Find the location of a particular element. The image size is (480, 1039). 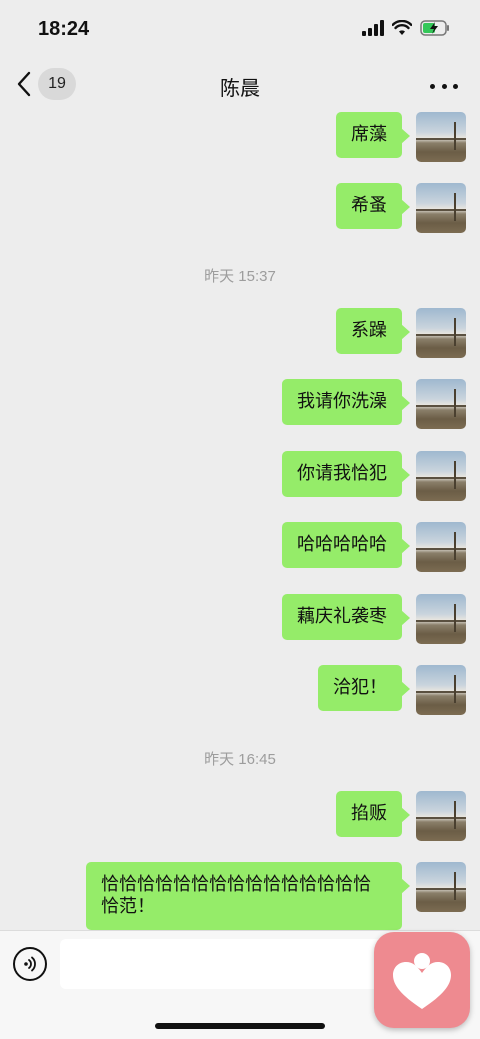

chat-title: 陈晨 is located at coordinates (240, 88).